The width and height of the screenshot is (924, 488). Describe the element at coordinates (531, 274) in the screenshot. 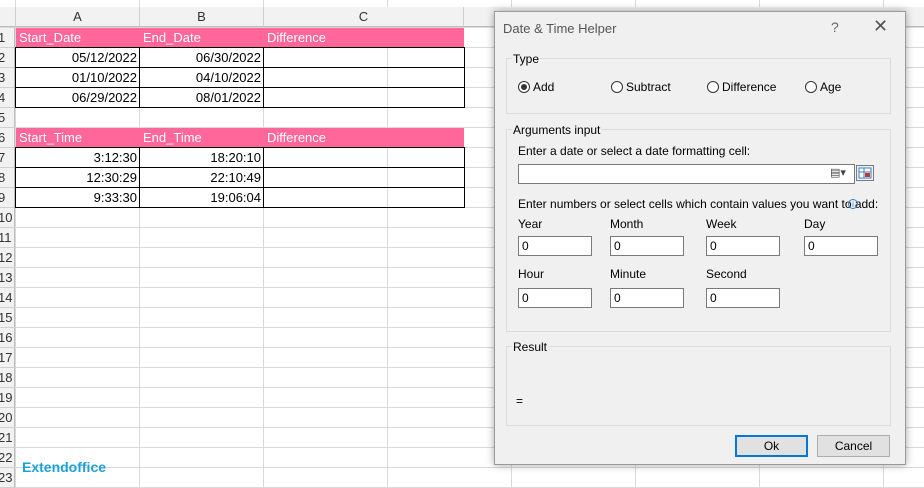

I see `hour-label: Hour` at that location.